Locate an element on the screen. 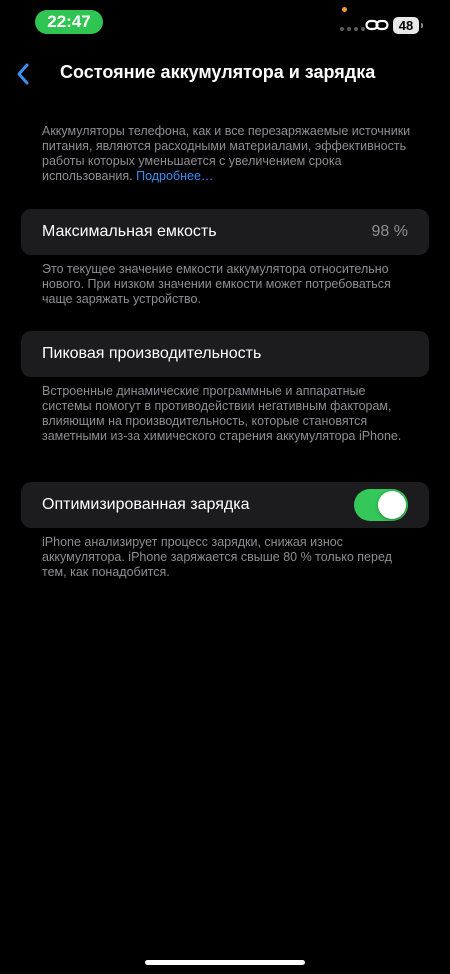 The image size is (450, 974). home-indicator is located at coordinates (225, 962).